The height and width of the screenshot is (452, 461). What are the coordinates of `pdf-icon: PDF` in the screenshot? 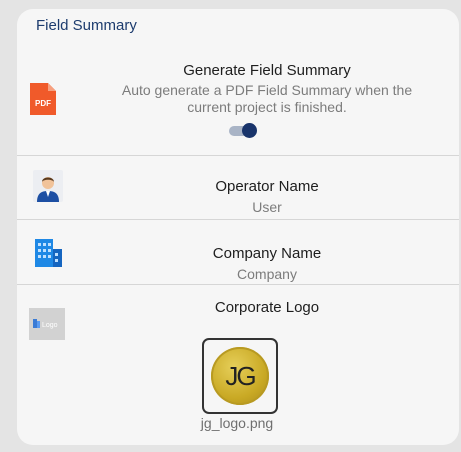 It's located at (43, 101).